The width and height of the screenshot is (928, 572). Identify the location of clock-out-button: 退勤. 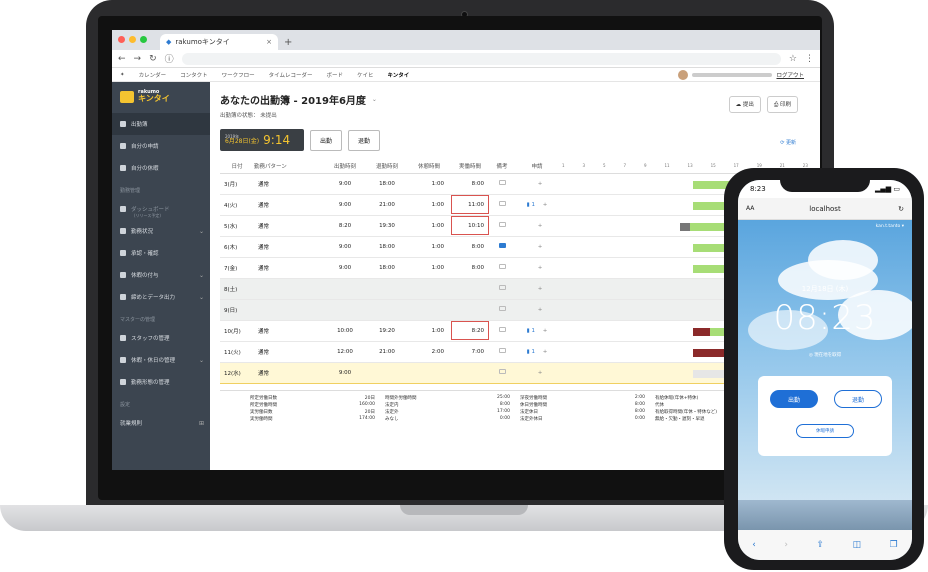
(364, 140).